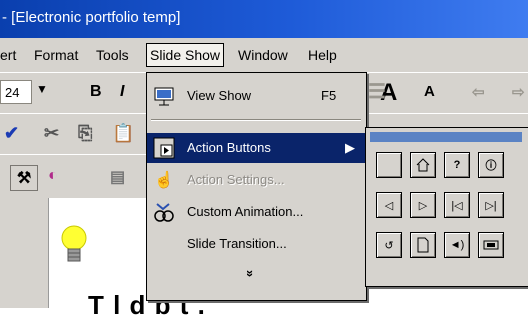  Describe the element at coordinates (11, 133) in the screenshot. I see `spelling-icon: ✔` at that location.